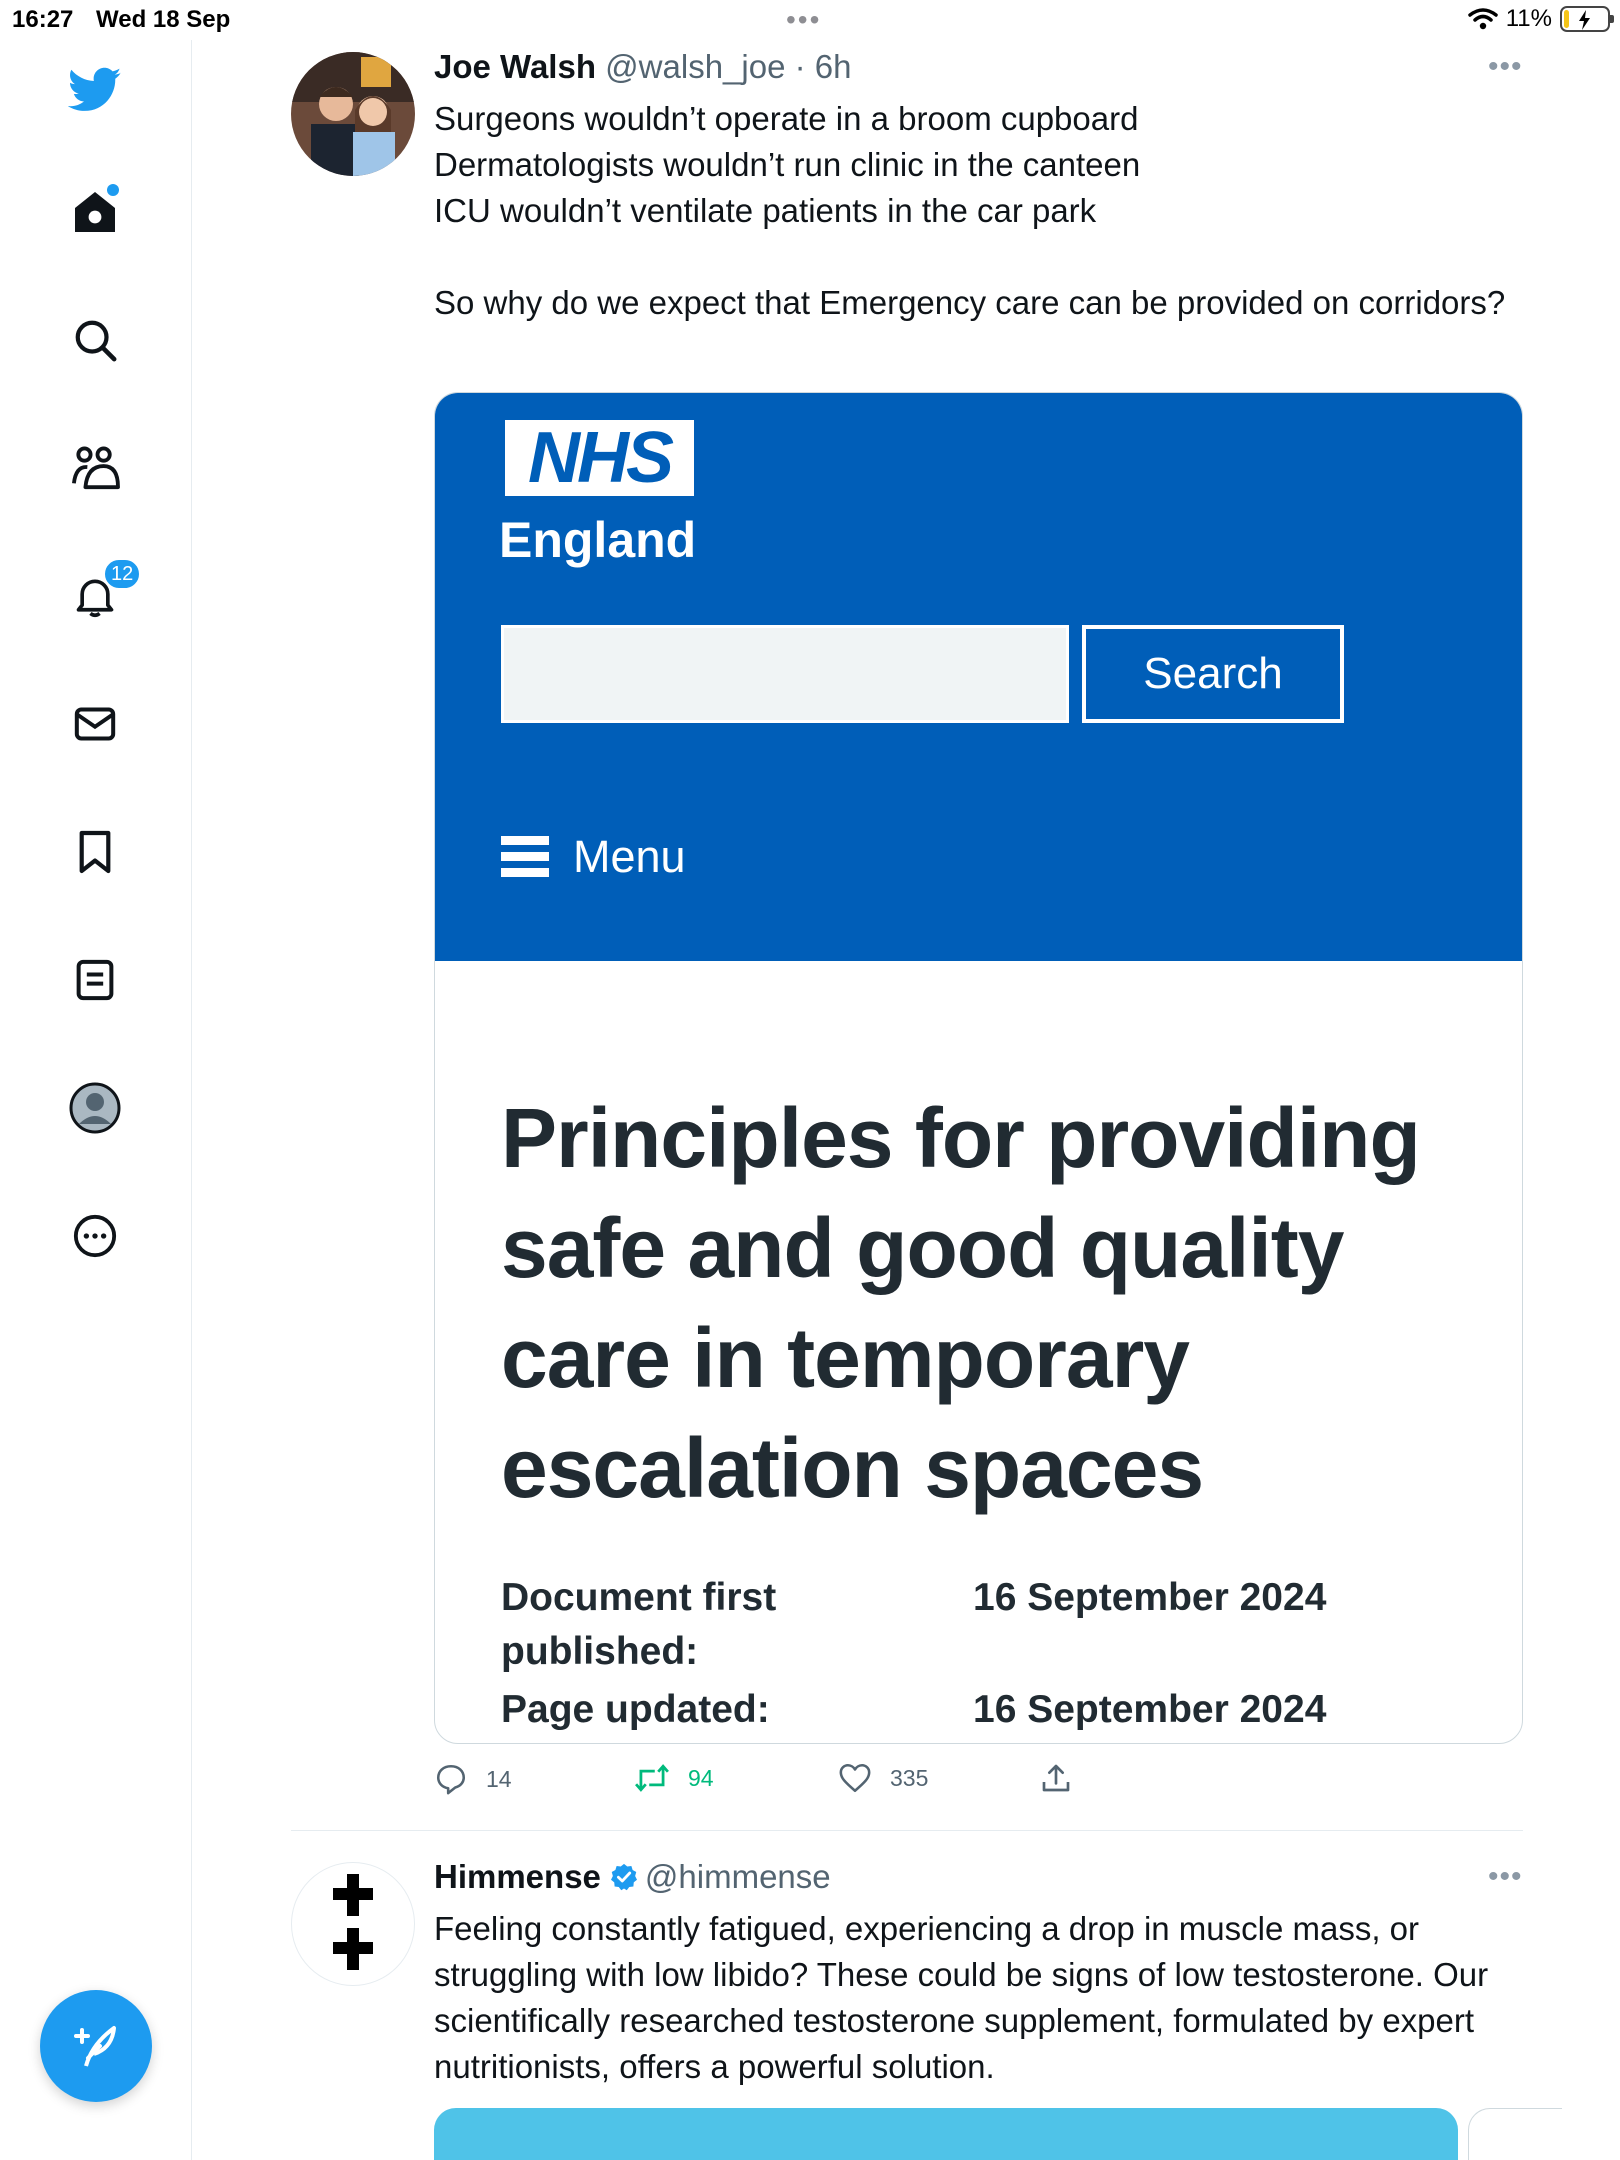  I want to click on sidebar-item-bookmarks, so click(95, 852).